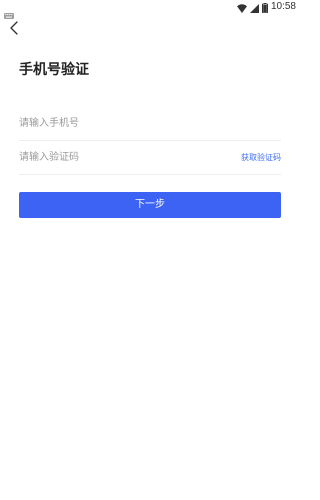 The image size is (320, 500). I want to click on get-code-button: 获取验证码, so click(261, 157).